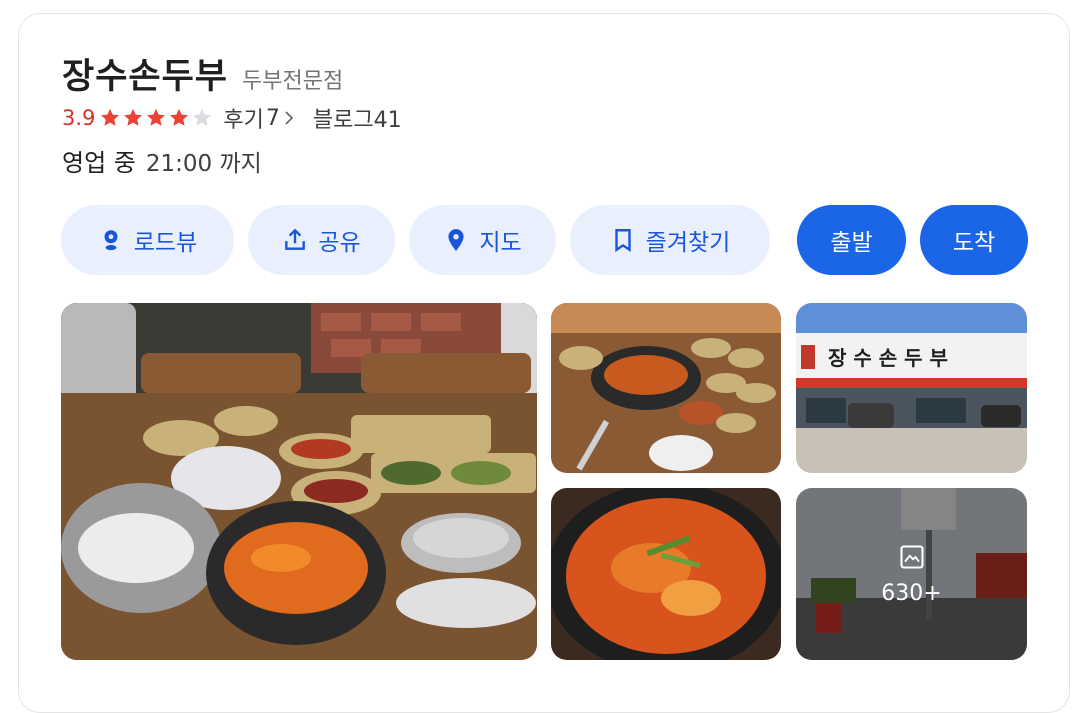 The width and height of the screenshot is (1083, 713). I want to click on bookmark-button: 즐겨찾기, so click(670, 240).